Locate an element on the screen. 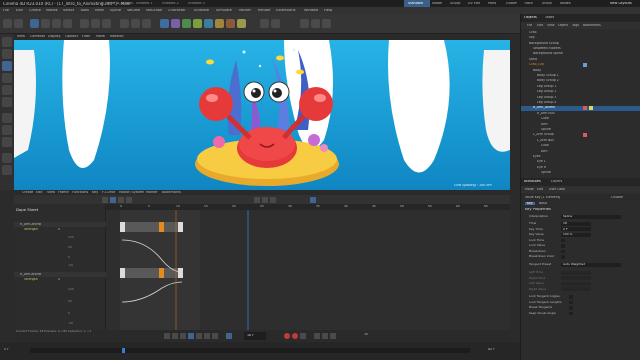 Image resolution: width=640 pixels, height=360 pixels. rotate-icon is located at coordinates (67, 23).